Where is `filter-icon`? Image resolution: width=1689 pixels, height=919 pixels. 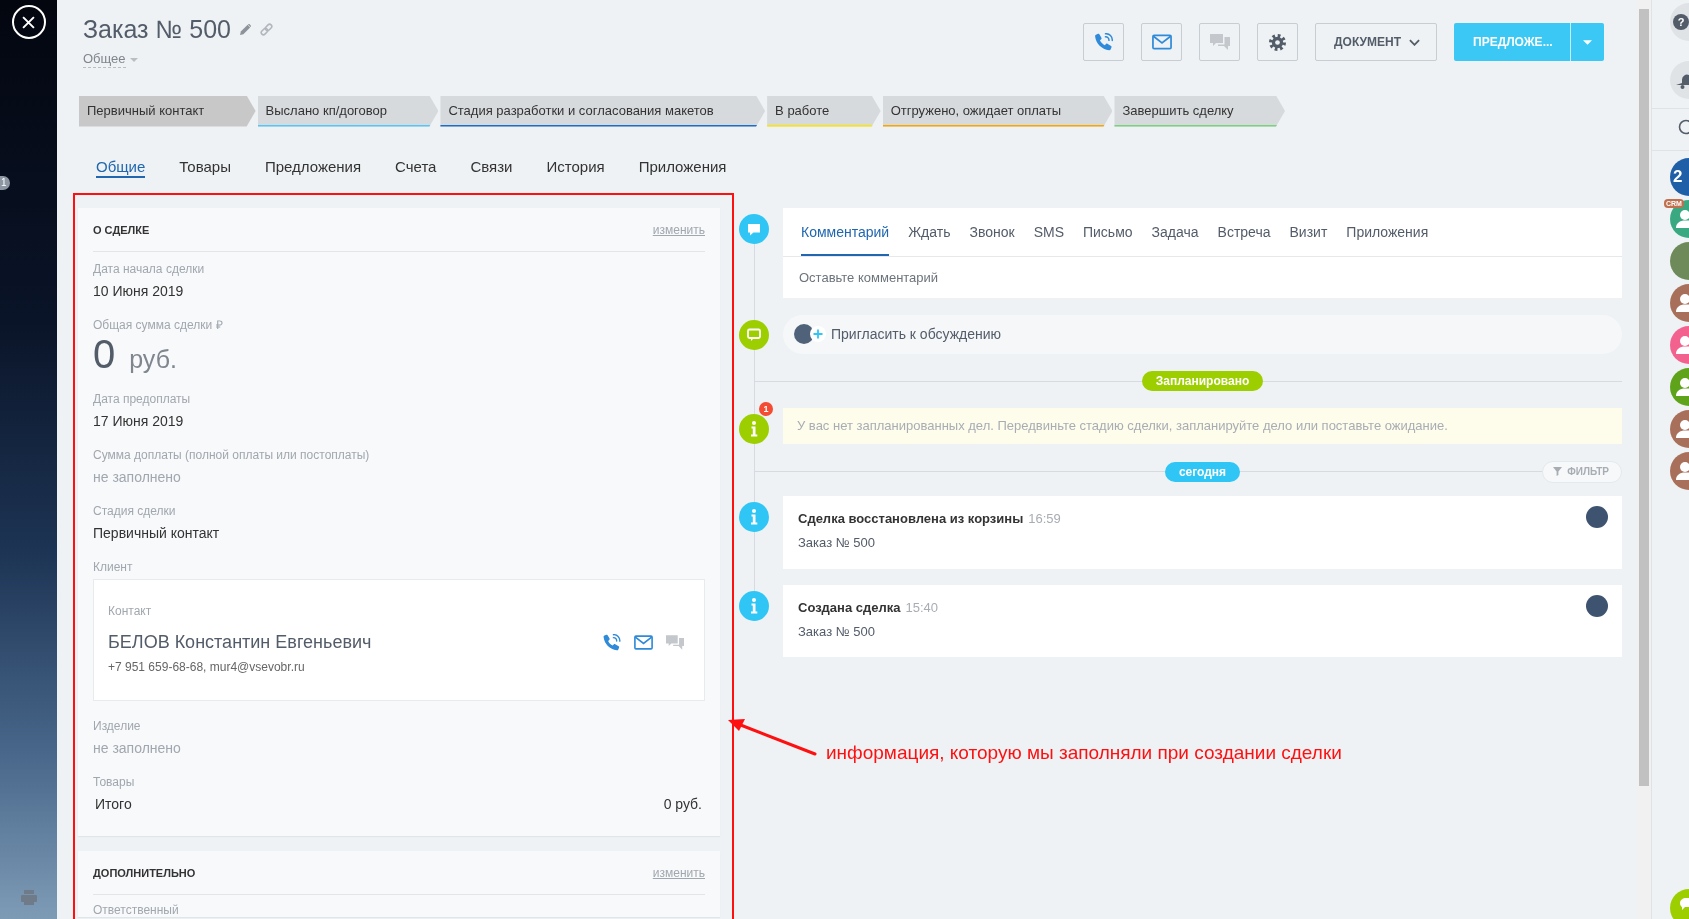
filter-icon is located at coordinates (1558, 471).